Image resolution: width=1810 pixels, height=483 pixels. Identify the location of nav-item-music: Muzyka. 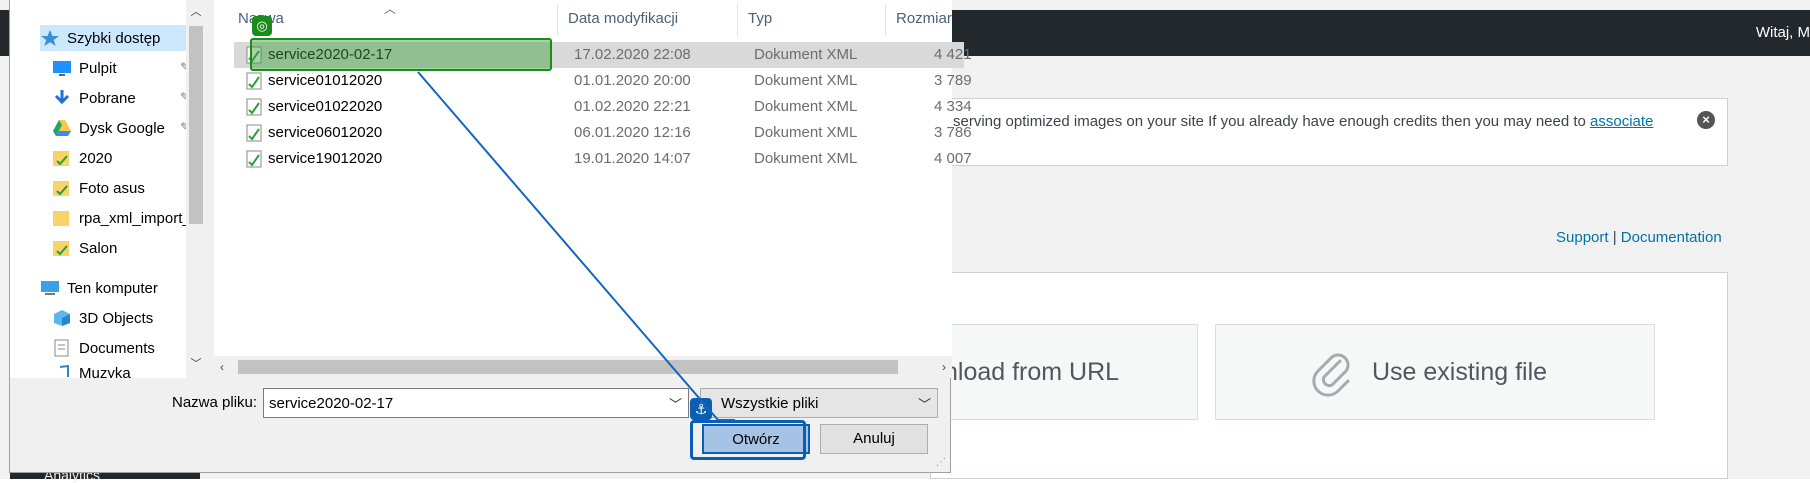
(91, 371).